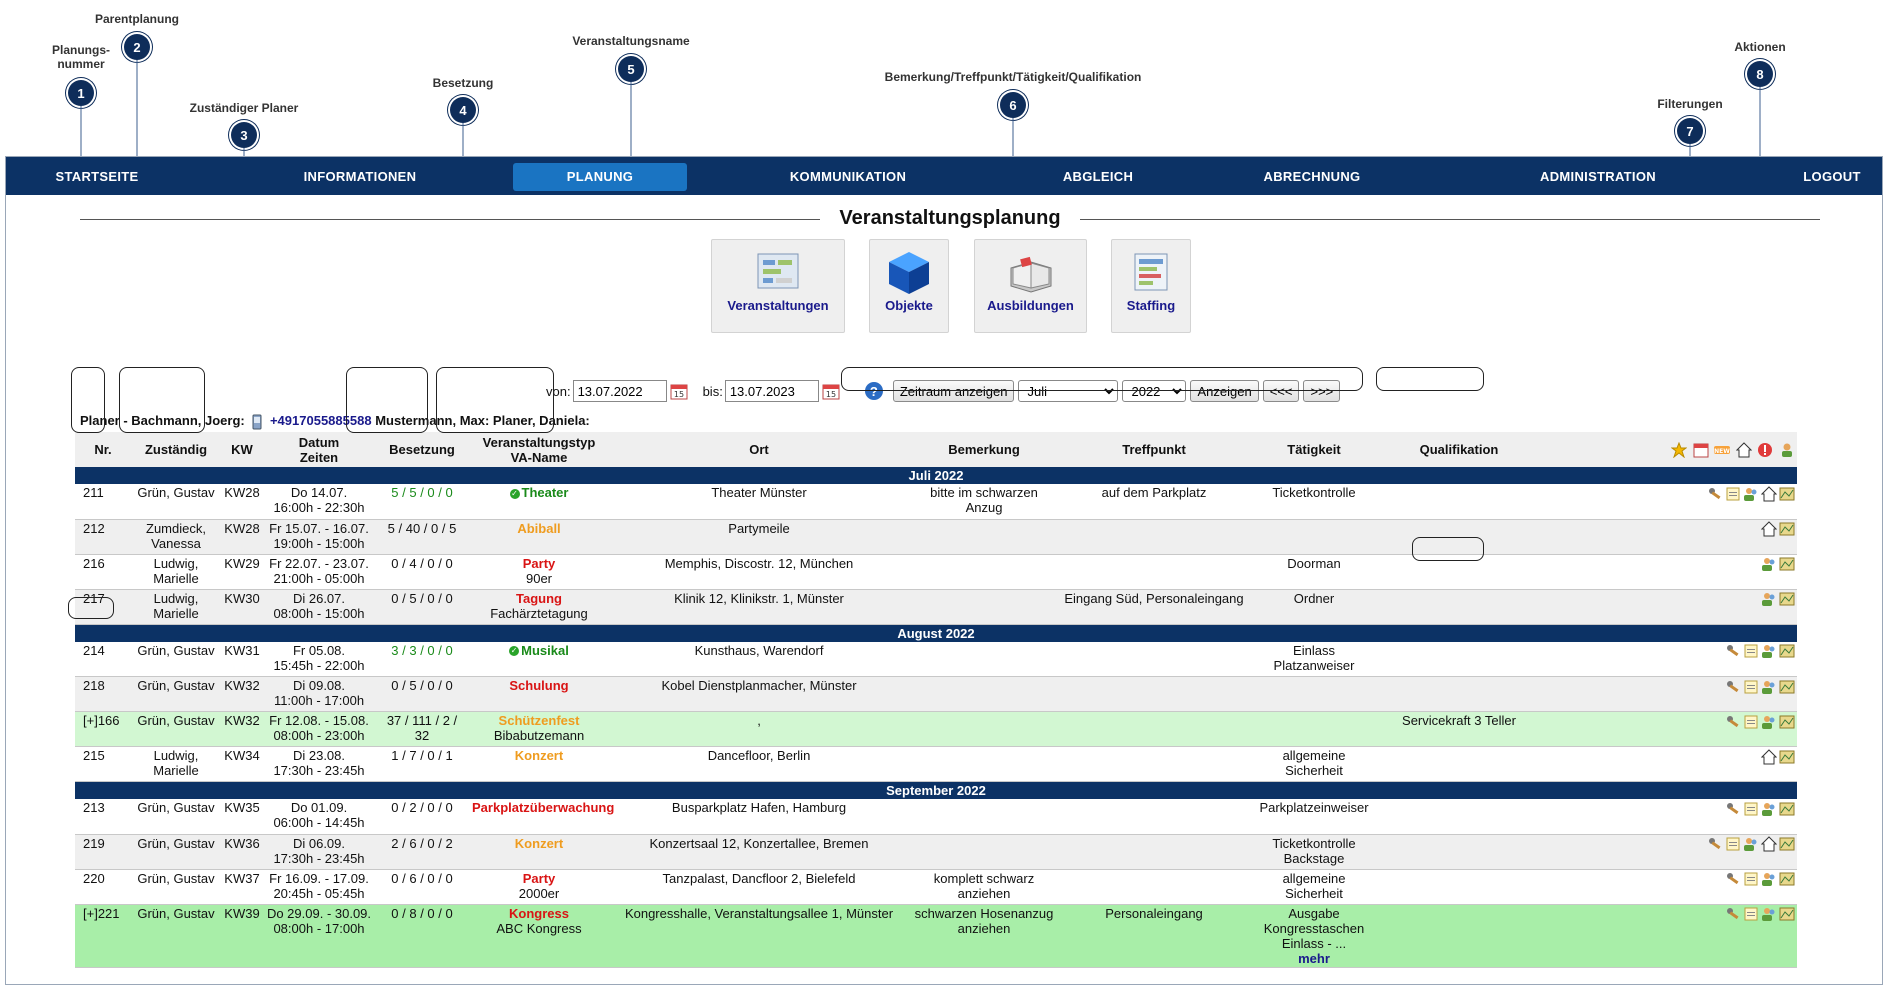 The width and height of the screenshot is (1888, 989). What do you see at coordinates (1068, 391) in the screenshot?
I see `month-select: Juli` at bounding box center [1068, 391].